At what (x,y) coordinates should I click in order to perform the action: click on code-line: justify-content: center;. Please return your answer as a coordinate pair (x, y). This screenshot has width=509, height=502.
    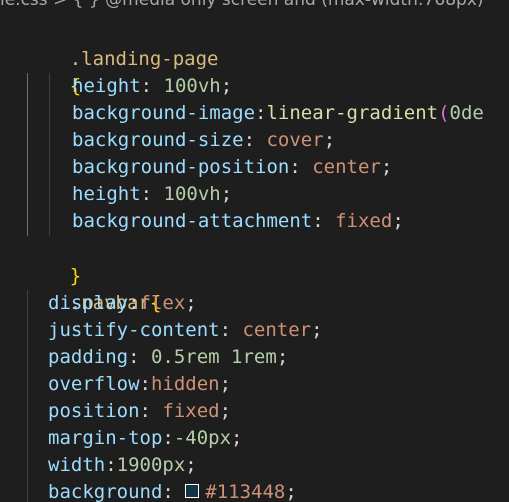
    Looking at the image, I should click on (185, 330).